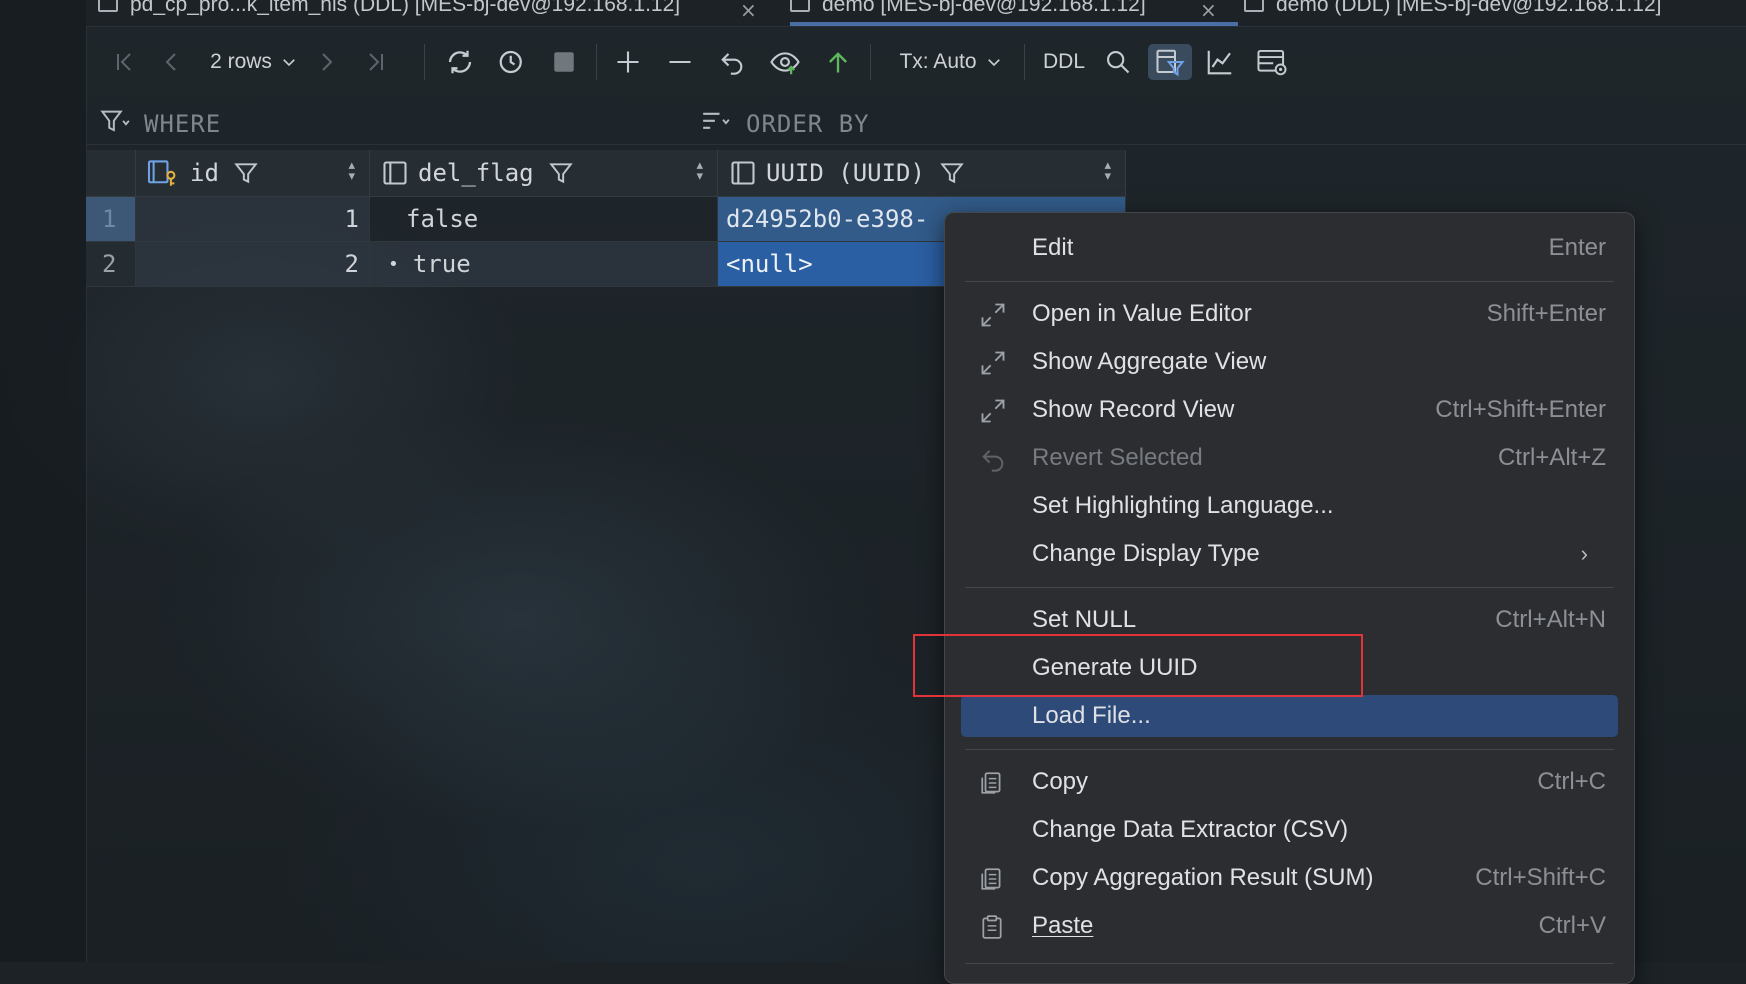 The width and height of the screenshot is (1746, 984). What do you see at coordinates (1289, 362) in the screenshot?
I see `menu-item-show-aggregate-view: Show Aggregate View` at bounding box center [1289, 362].